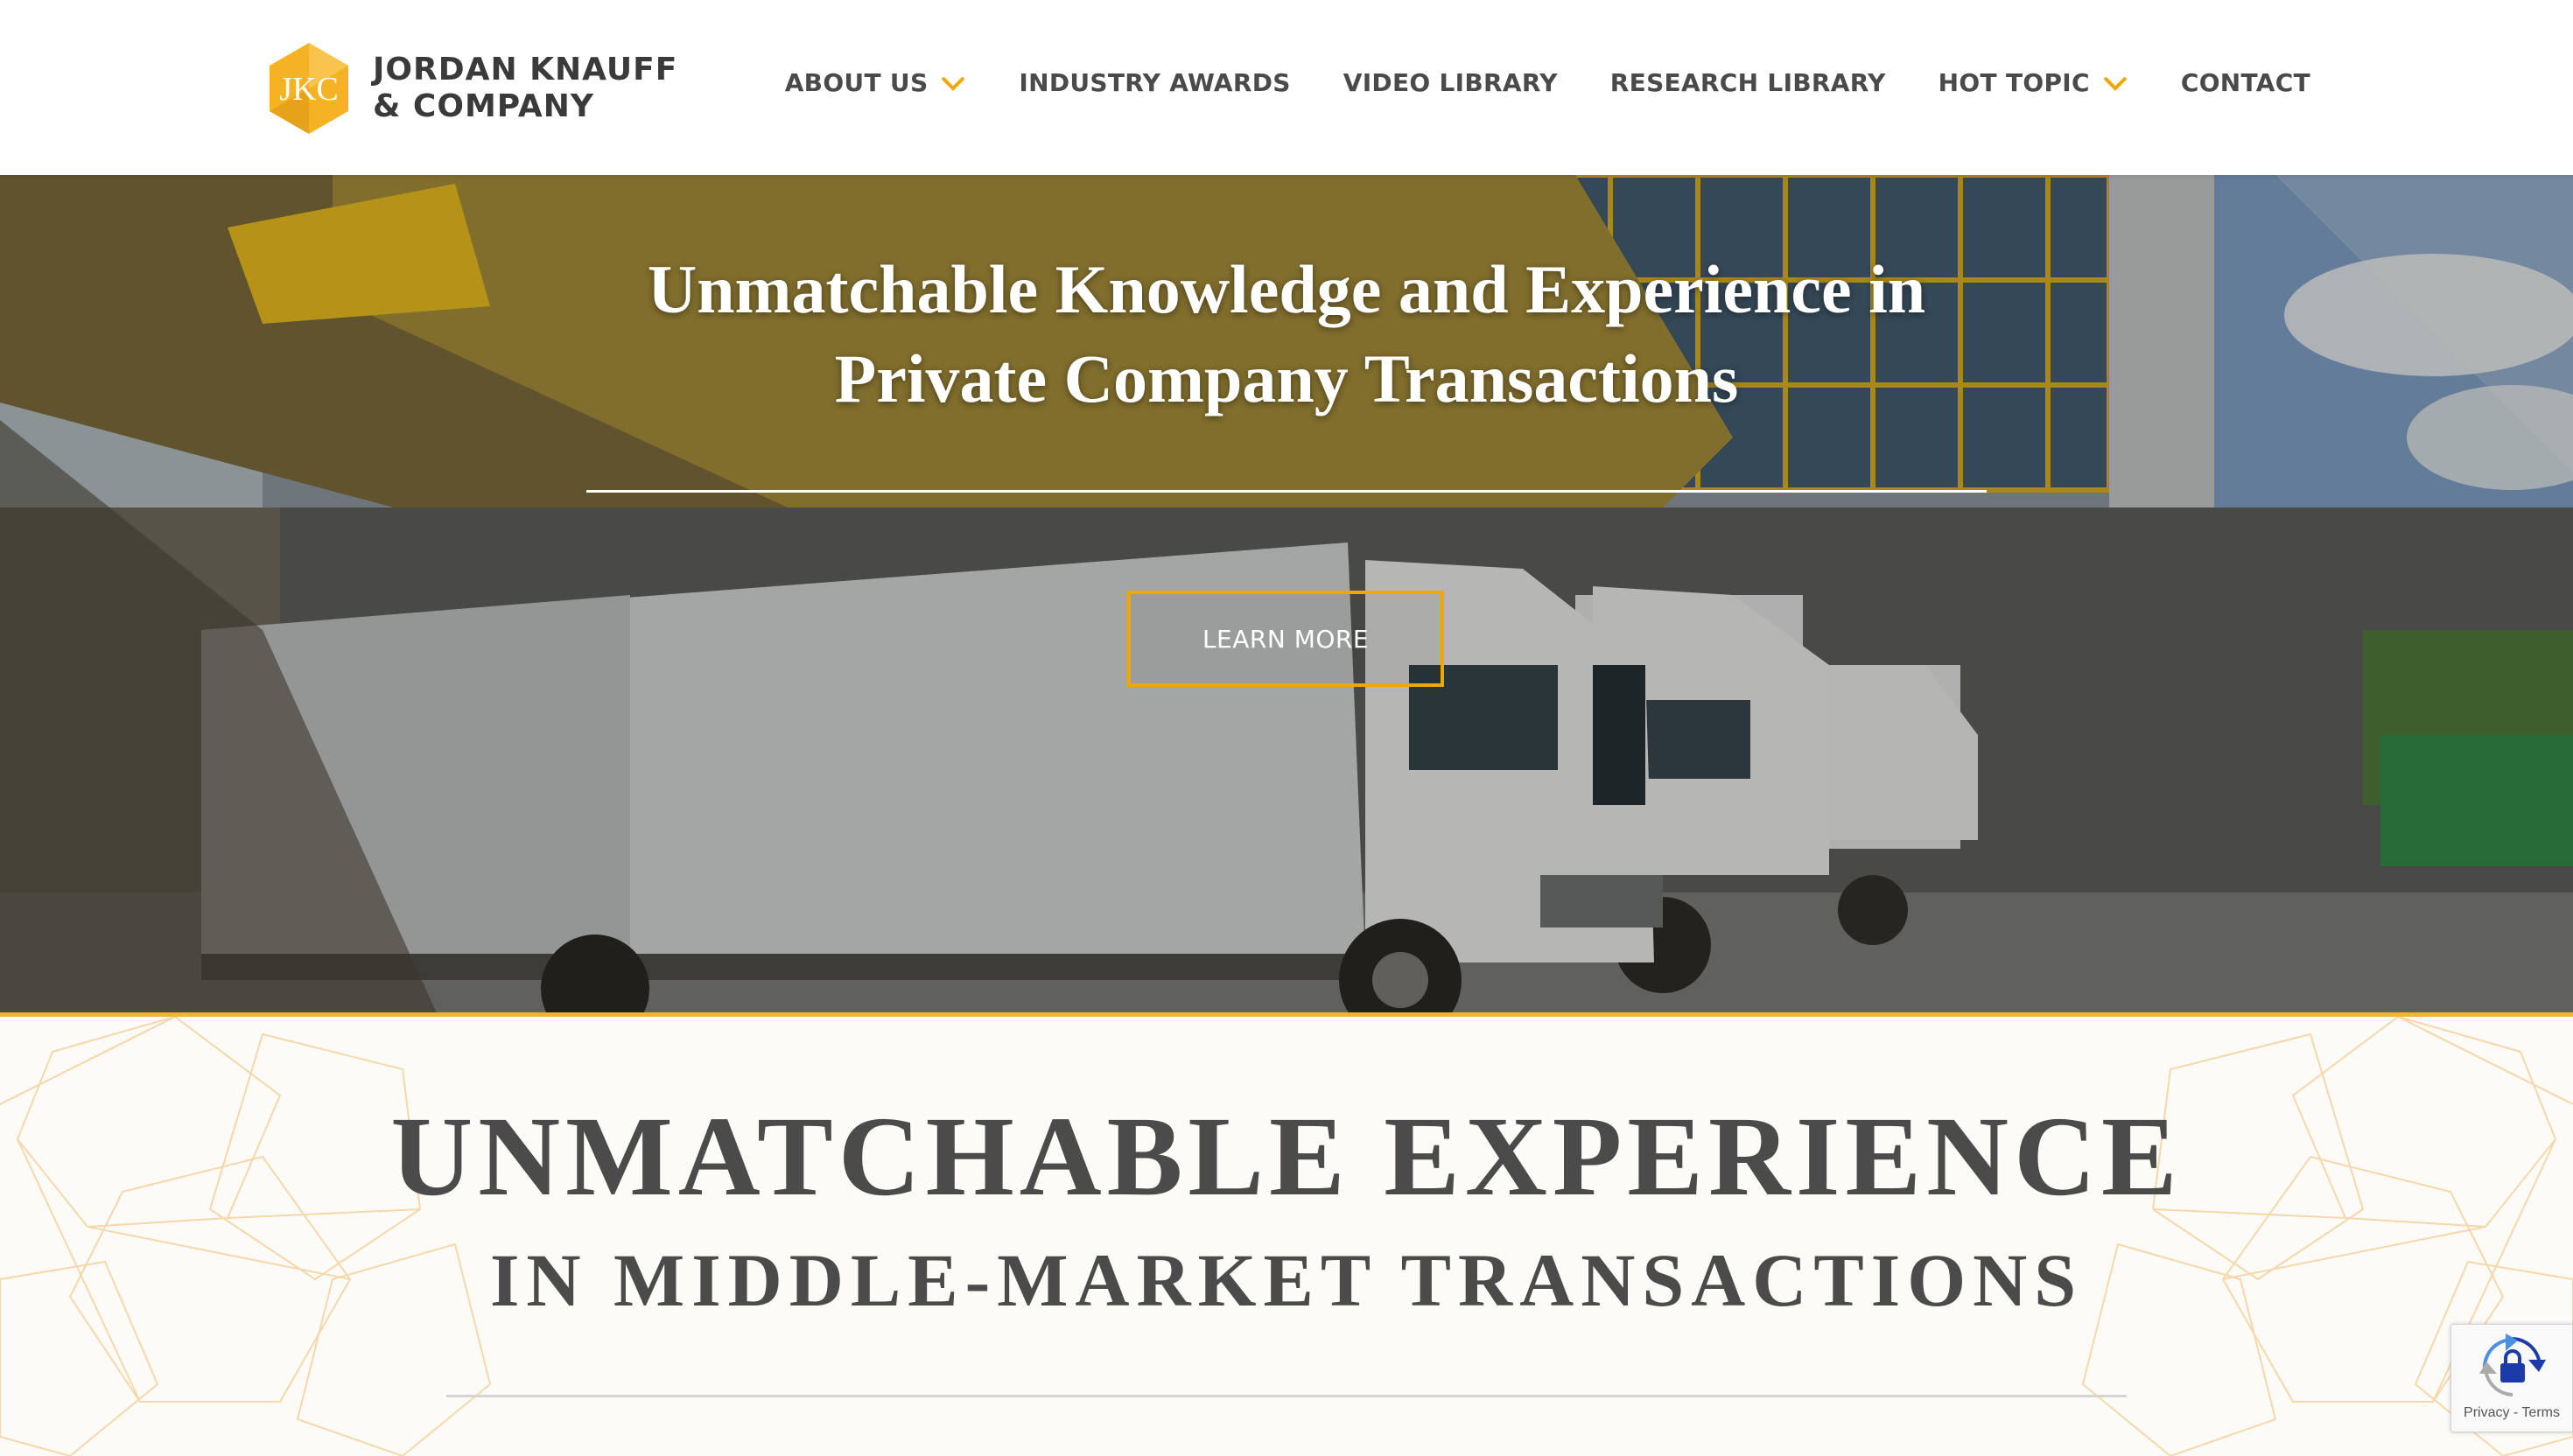 This screenshot has width=2573, height=1456. I want to click on logo-wordmark: JORDAN KNAUFF & COMPANY, so click(525, 88).